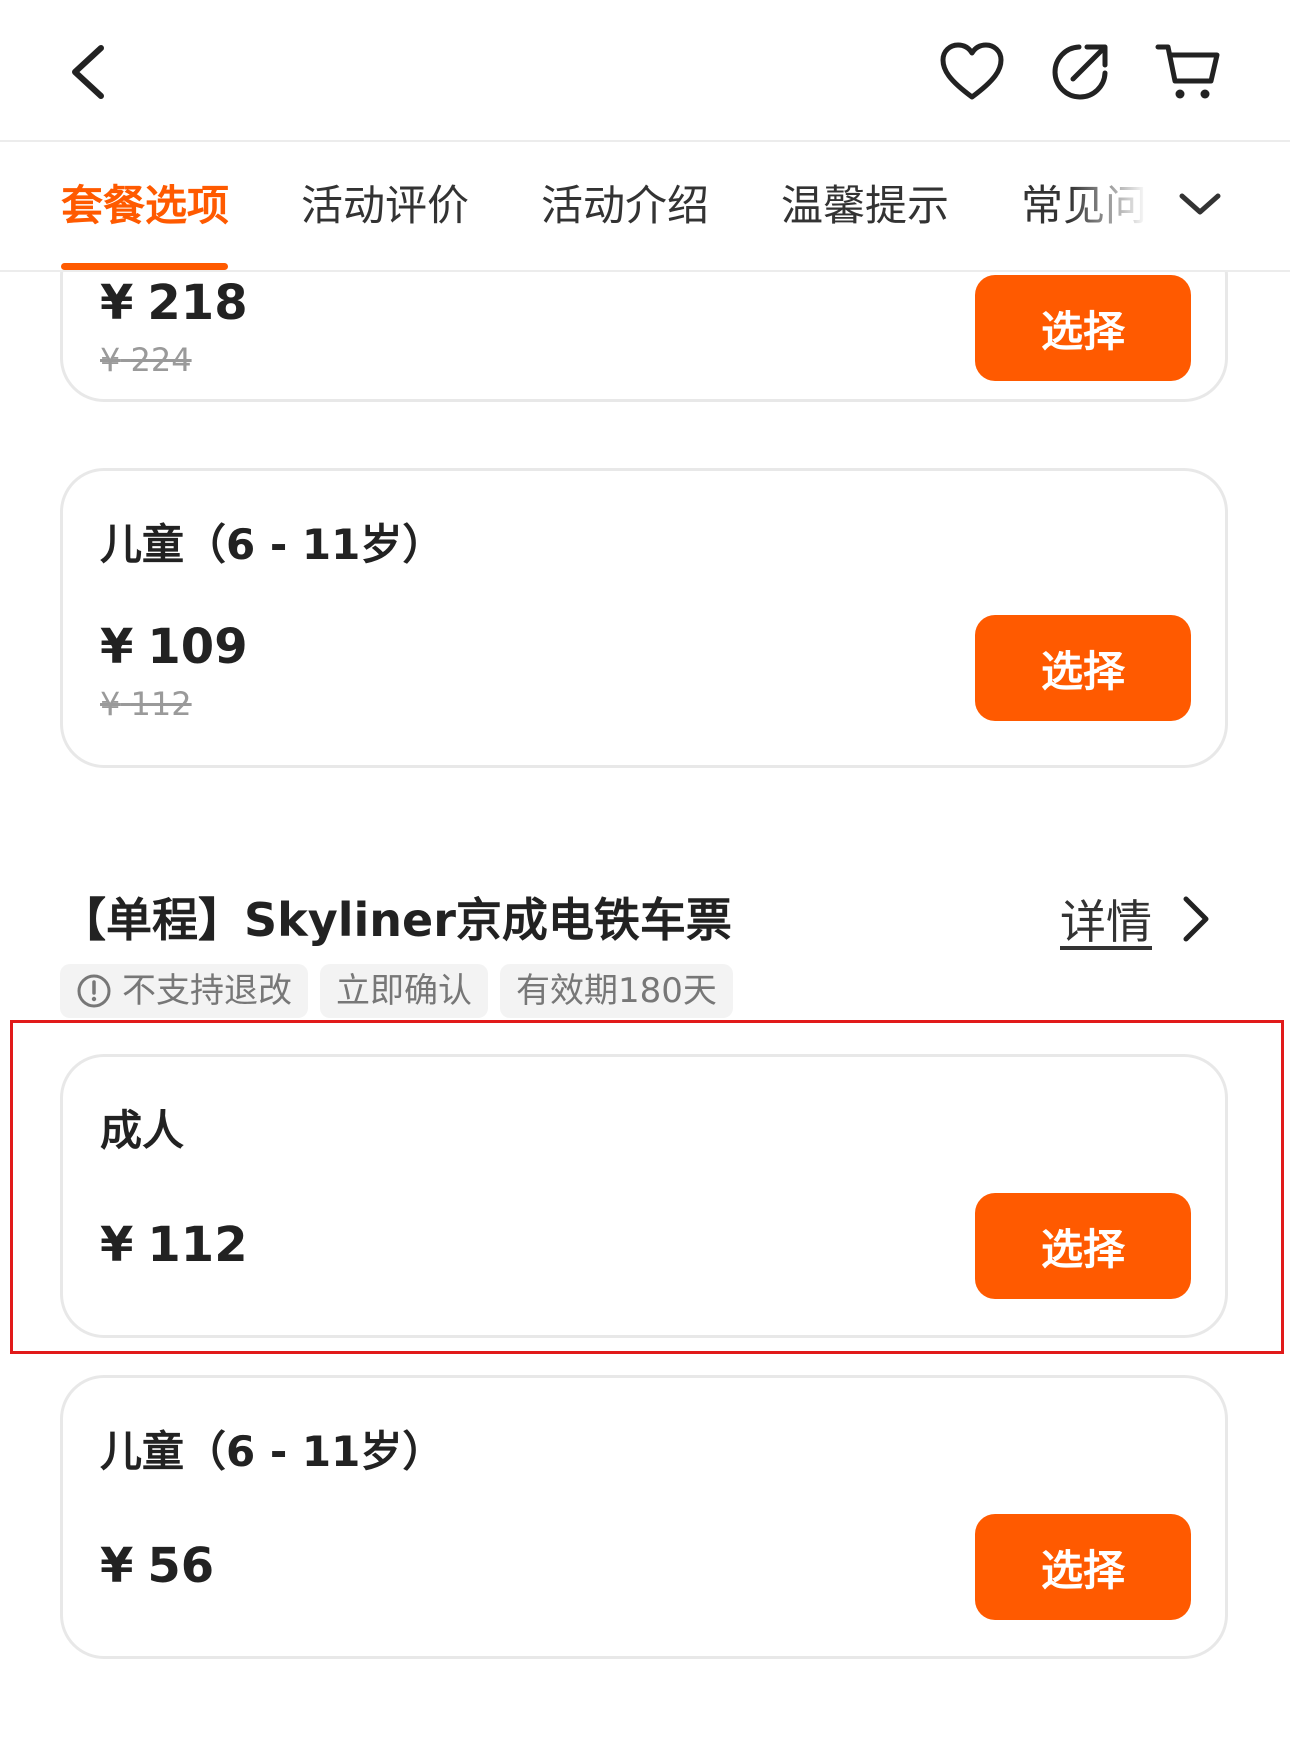 Image resolution: width=1290 pixels, height=1763 pixels. Describe the element at coordinates (865, 206) in the screenshot. I see `tab-tips: 温馨提示` at that location.